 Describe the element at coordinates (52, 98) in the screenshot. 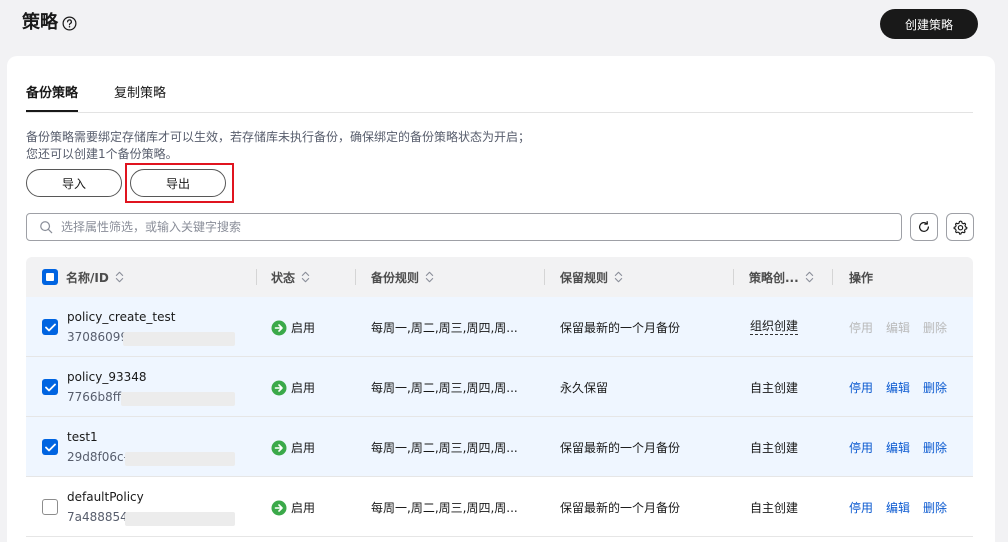

I see `tab-backup-policy: 备份策略` at that location.